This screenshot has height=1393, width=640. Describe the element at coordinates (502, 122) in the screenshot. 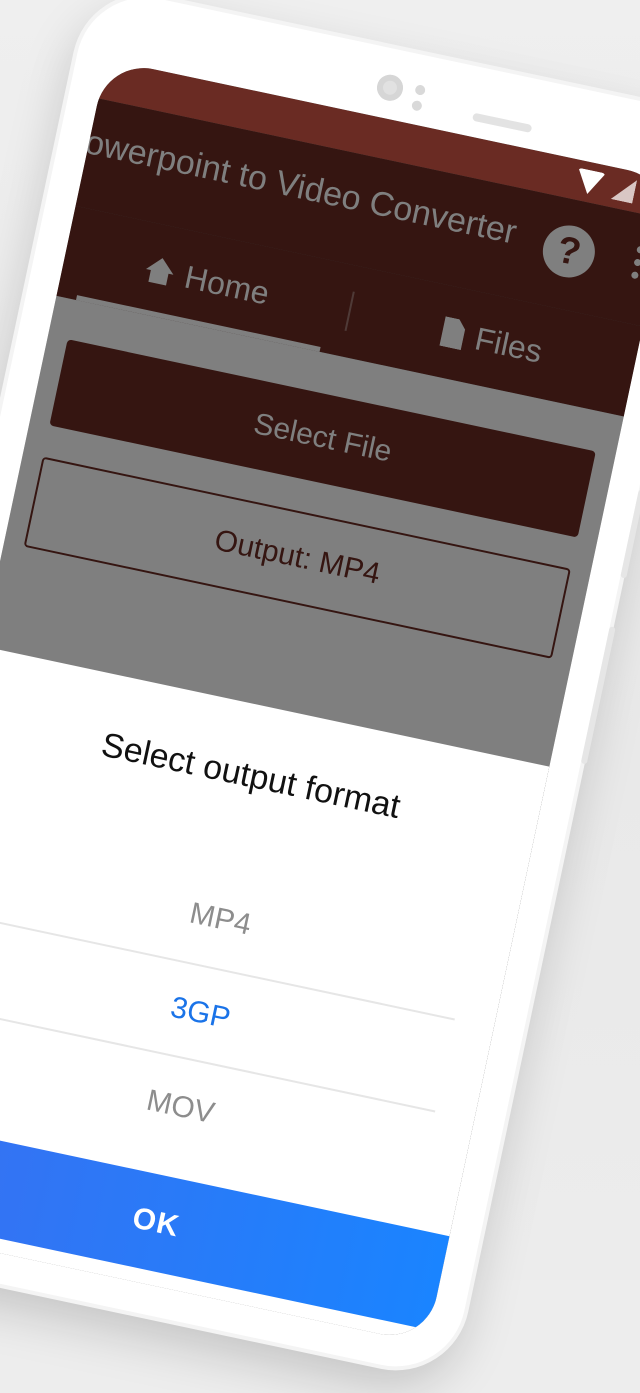

I see `earpiece-speaker` at that location.